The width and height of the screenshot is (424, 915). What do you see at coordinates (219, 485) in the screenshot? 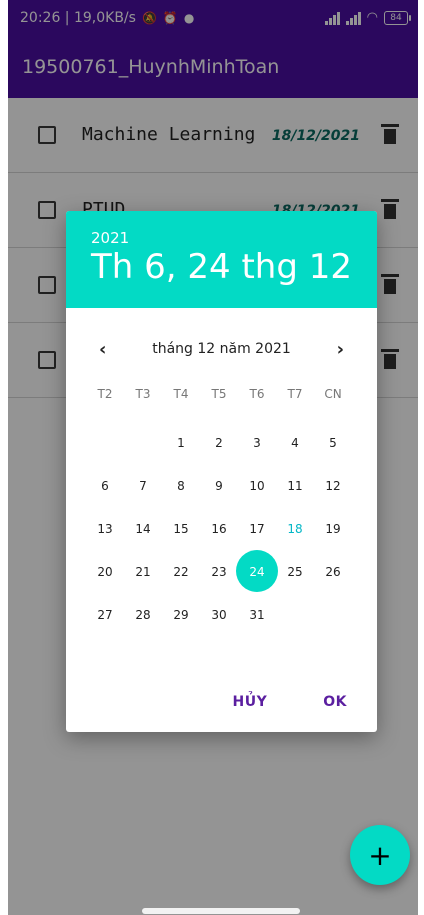
I see `day-cell: 9` at bounding box center [219, 485].